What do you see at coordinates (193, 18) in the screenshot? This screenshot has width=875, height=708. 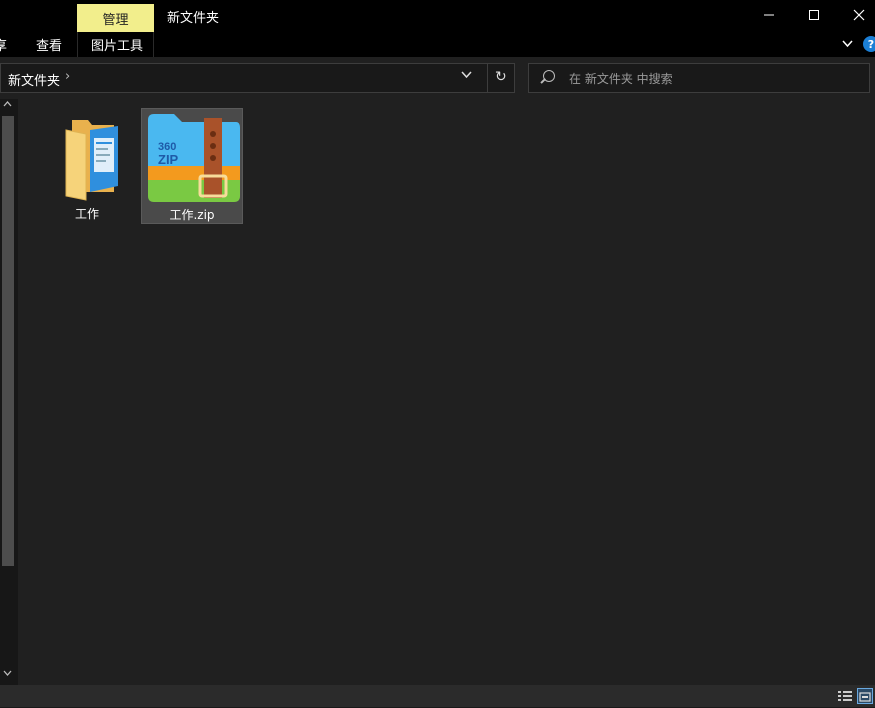 I see `window-title: 新文件夹` at bounding box center [193, 18].